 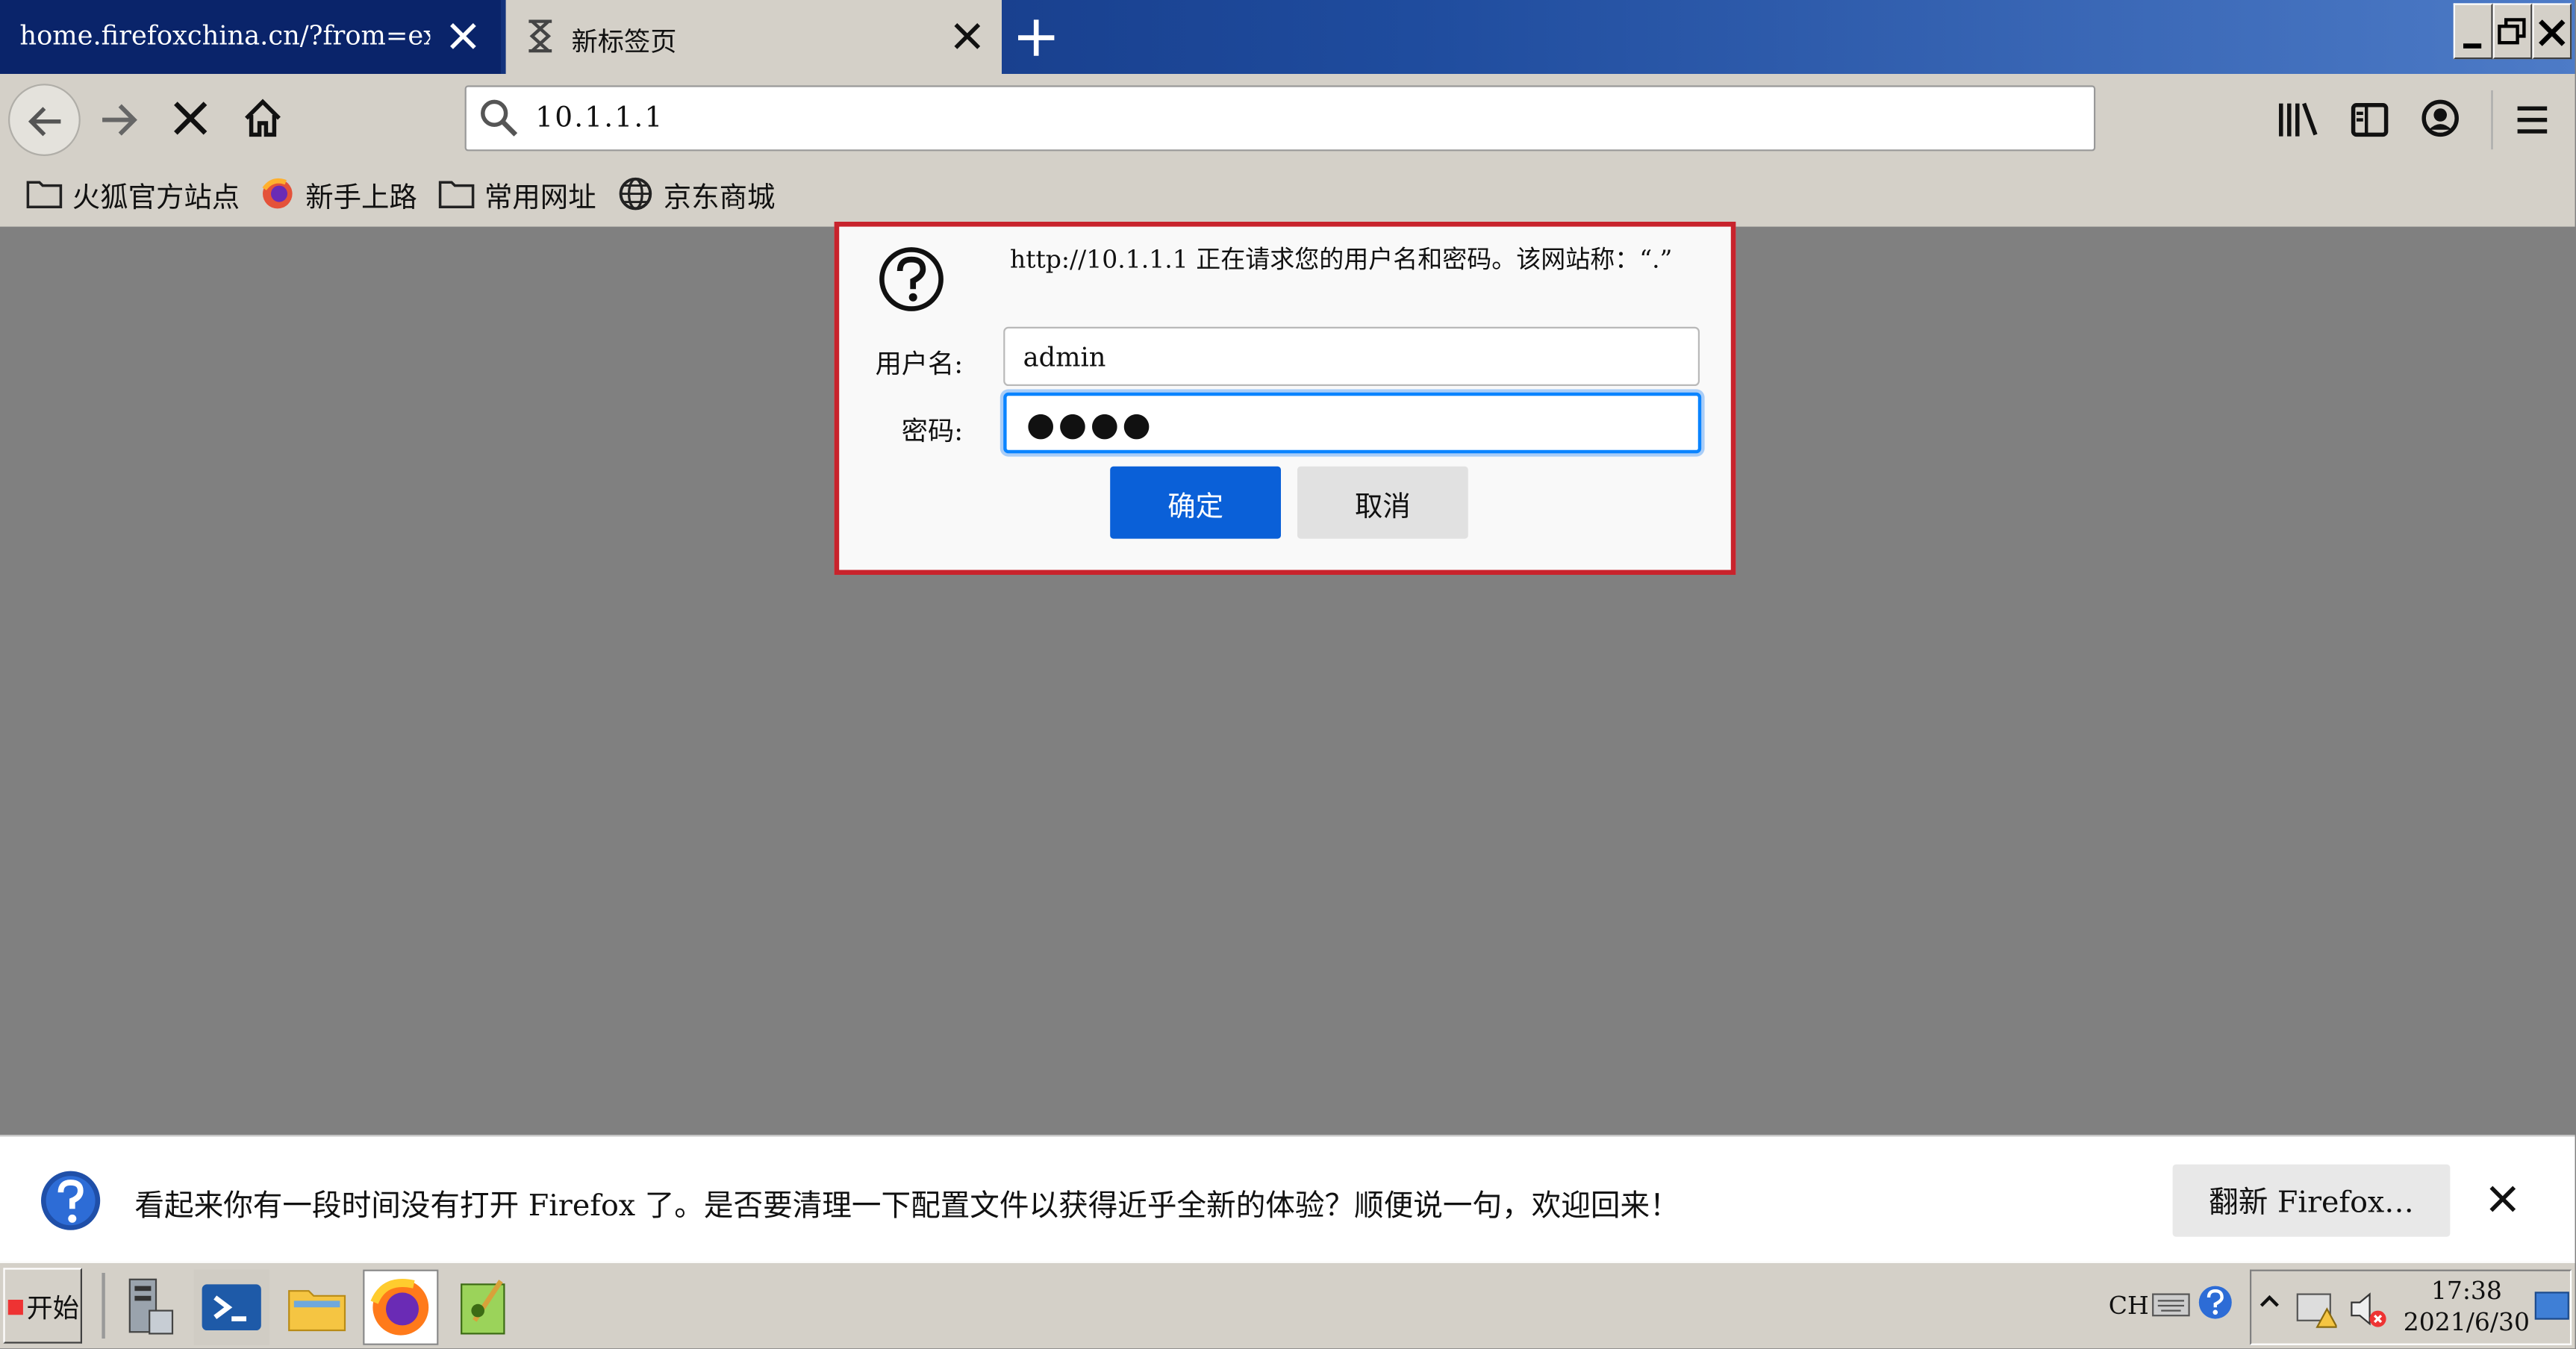 What do you see at coordinates (2315, 1309) in the screenshot?
I see `action-center-icon` at bounding box center [2315, 1309].